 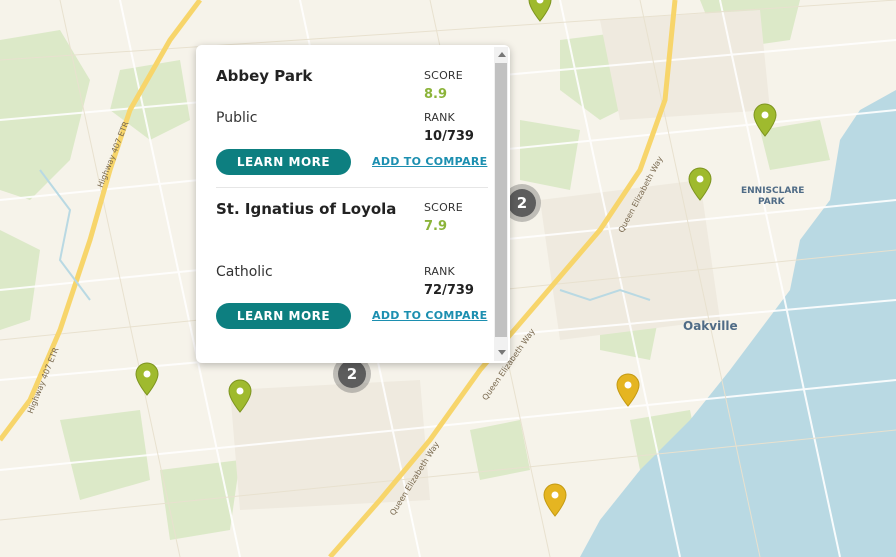 What do you see at coordinates (244, 272) in the screenshot?
I see `school-type: Catholic` at bounding box center [244, 272].